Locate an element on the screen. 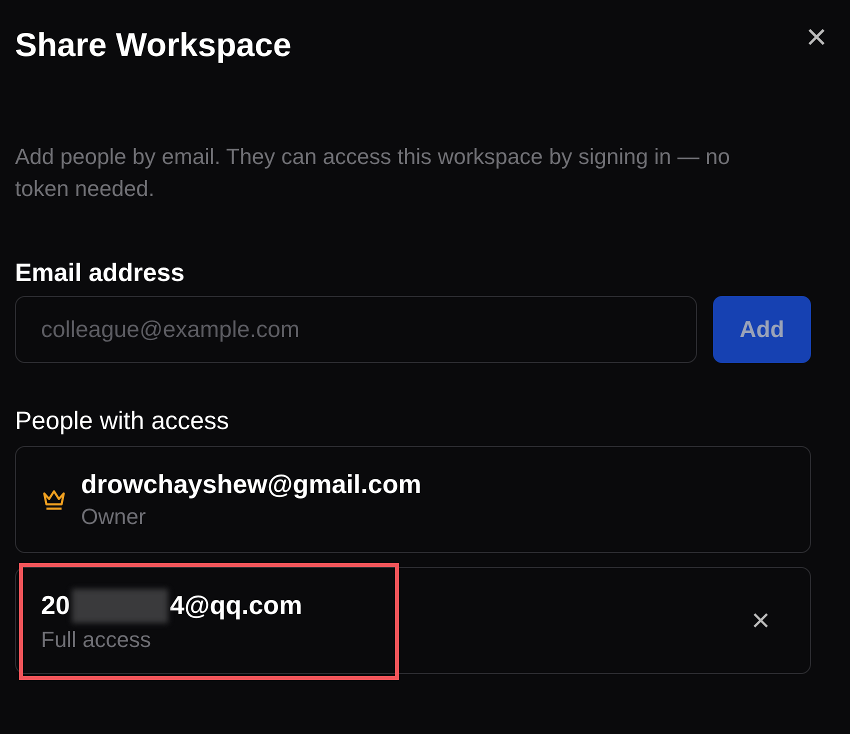 This screenshot has height=734, width=850. section-label: People with access is located at coordinates (122, 421).